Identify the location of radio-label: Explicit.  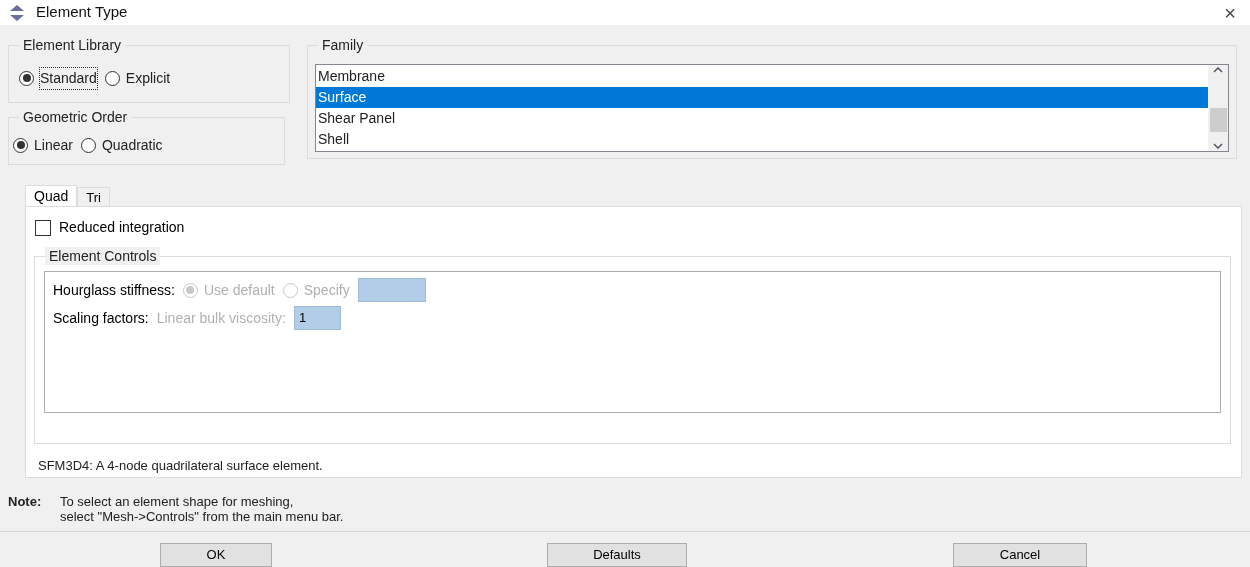
(148, 78).